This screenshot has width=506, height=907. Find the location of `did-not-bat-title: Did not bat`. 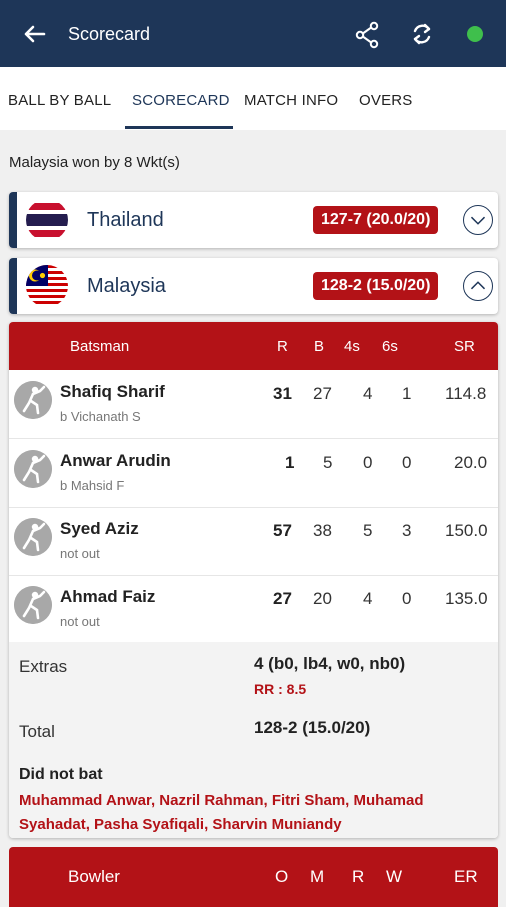

did-not-bat-title: Did not bat is located at coordinates (61, 774).